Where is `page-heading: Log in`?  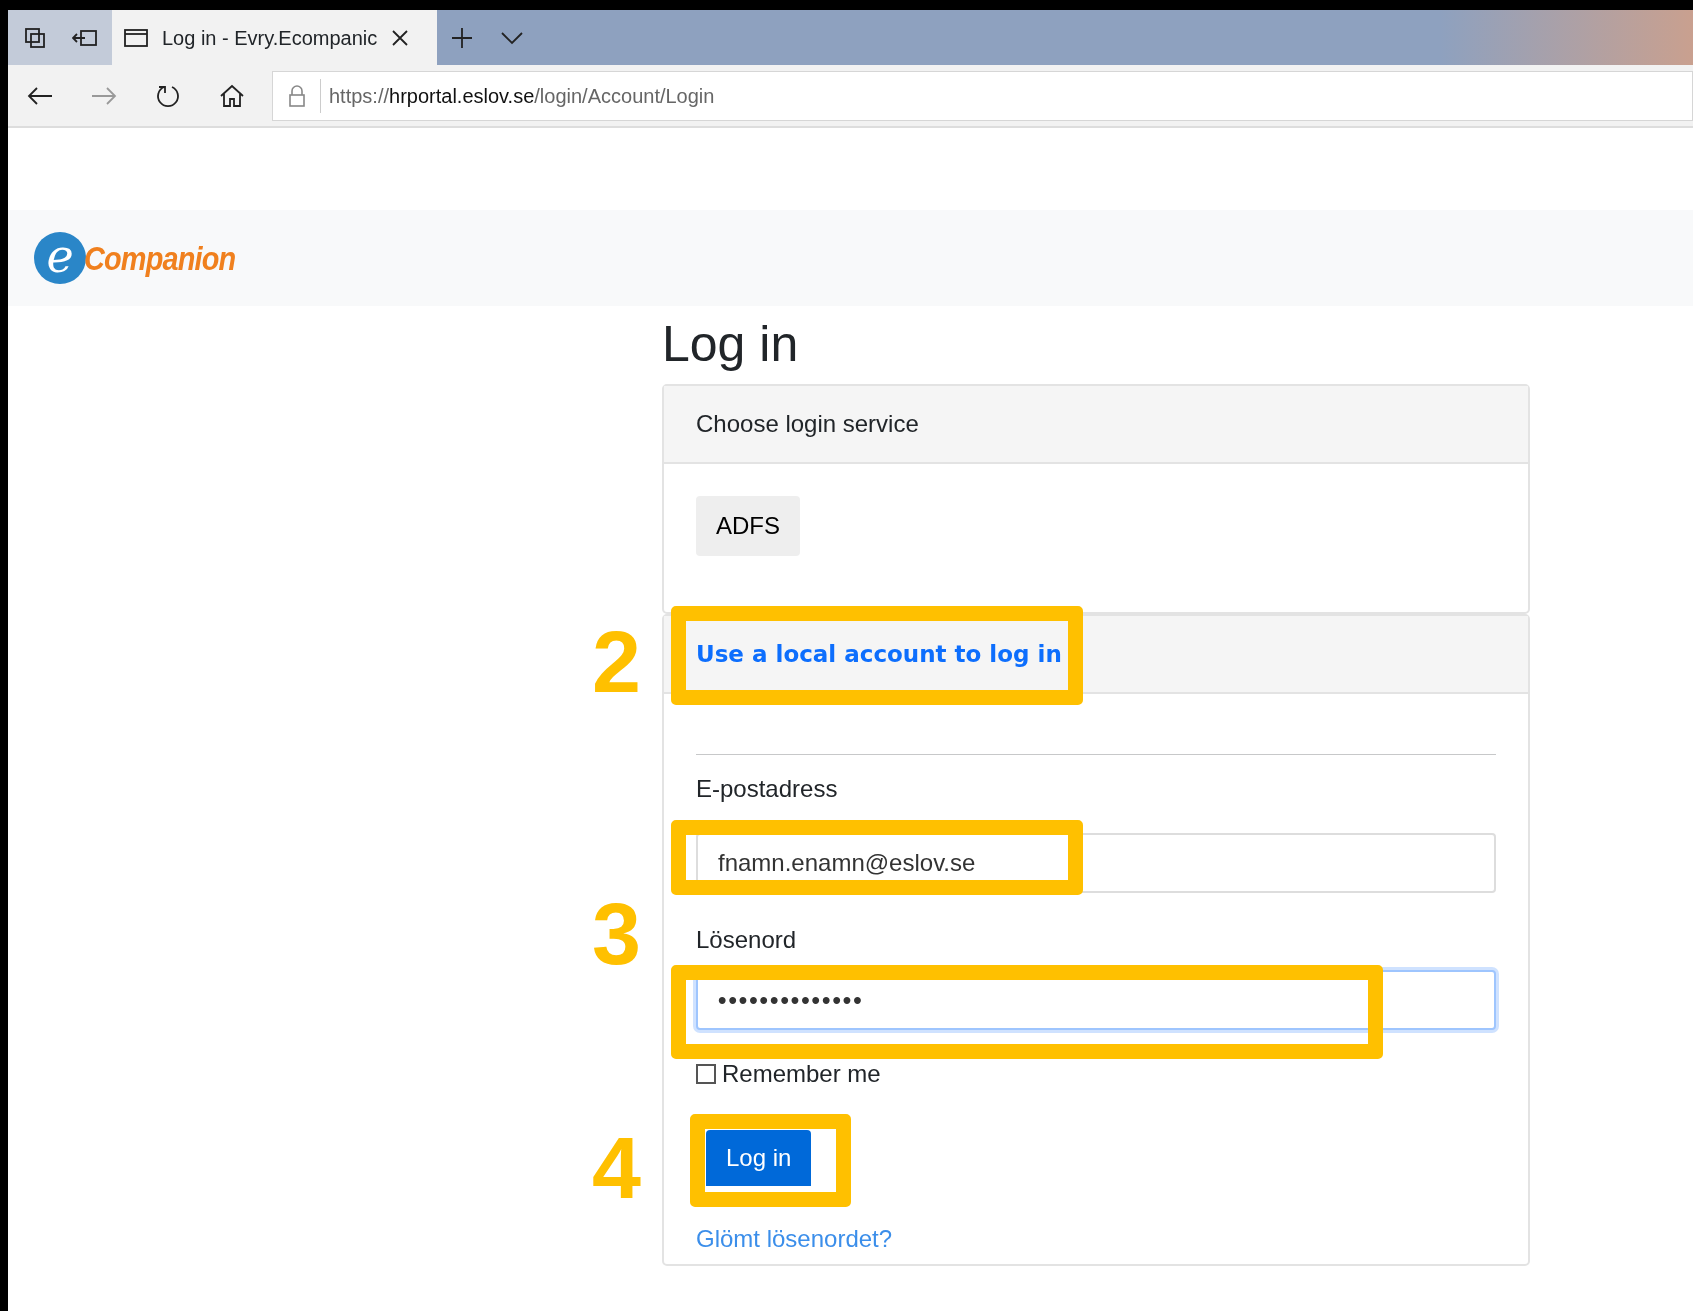 page-heading: Log in is located at coordinates (731, 344).